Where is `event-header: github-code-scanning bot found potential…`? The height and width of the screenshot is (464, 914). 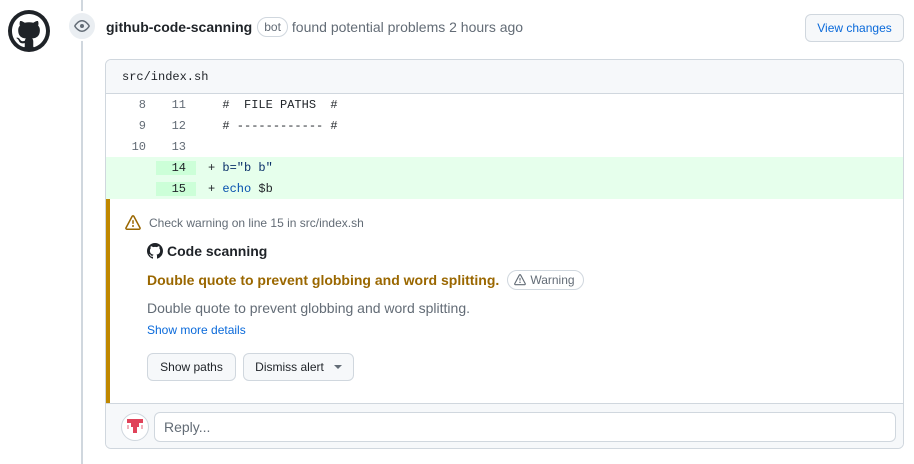 event-header: github-code-scanning bot found potential… is located at coordinates (314, 27).